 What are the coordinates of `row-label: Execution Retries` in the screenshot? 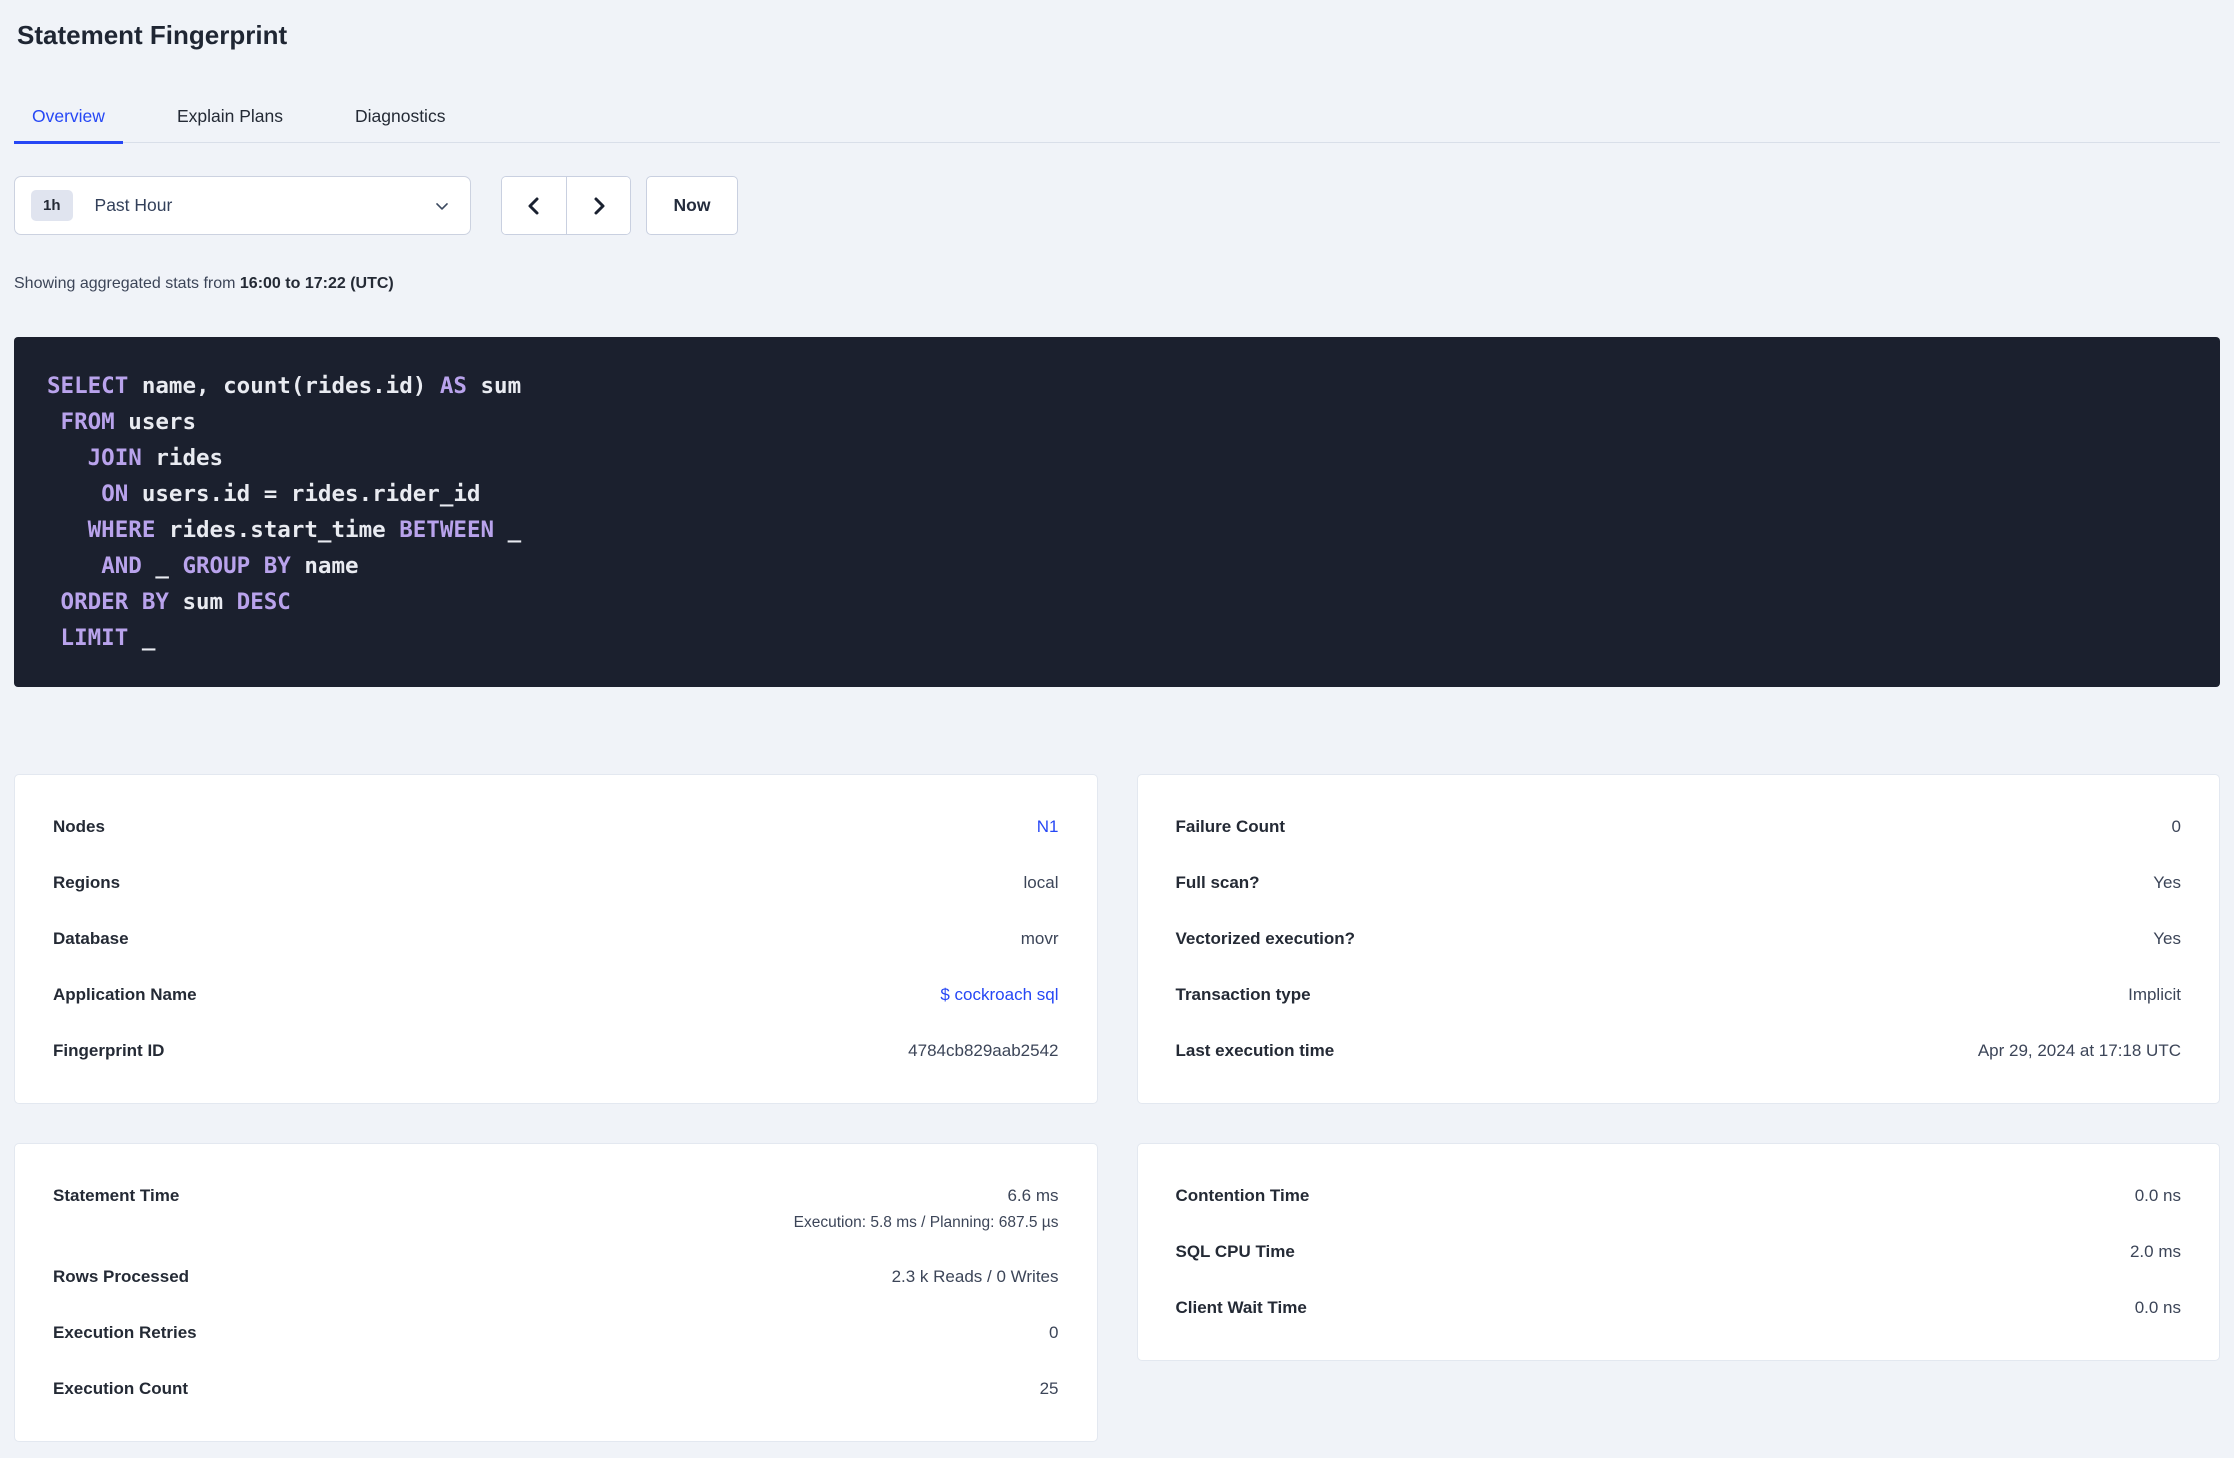 It's located at (125, 1332).